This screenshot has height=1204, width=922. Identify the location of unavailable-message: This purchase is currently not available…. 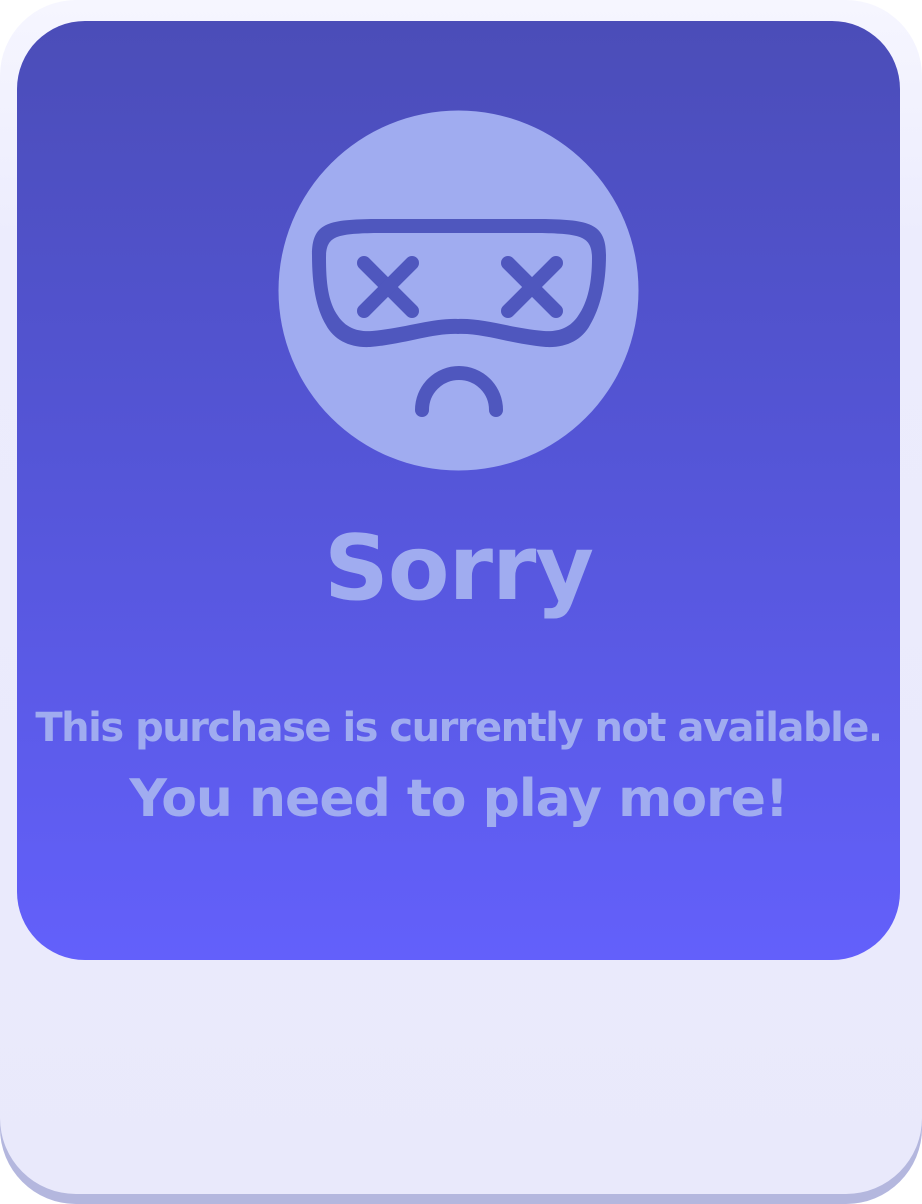
(459, 728).